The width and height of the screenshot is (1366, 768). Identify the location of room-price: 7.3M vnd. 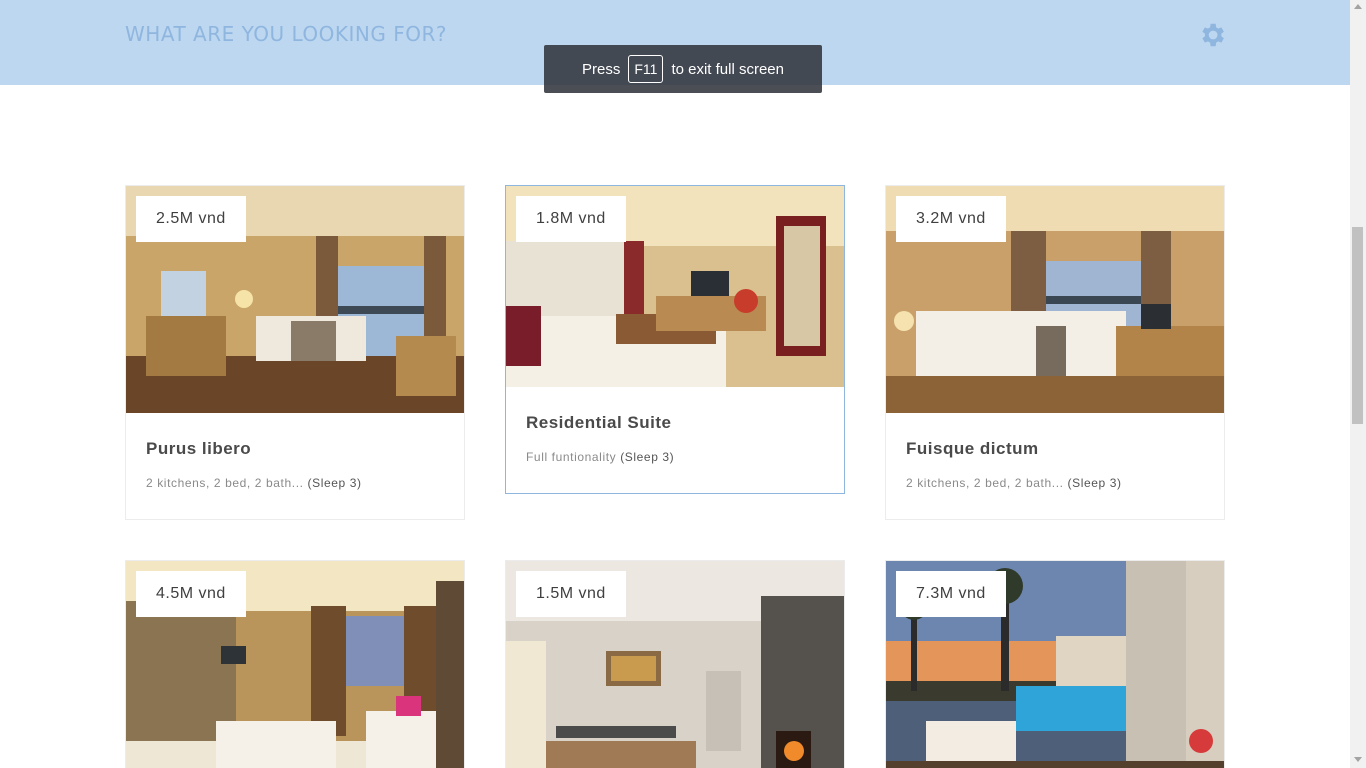
(951, 594).